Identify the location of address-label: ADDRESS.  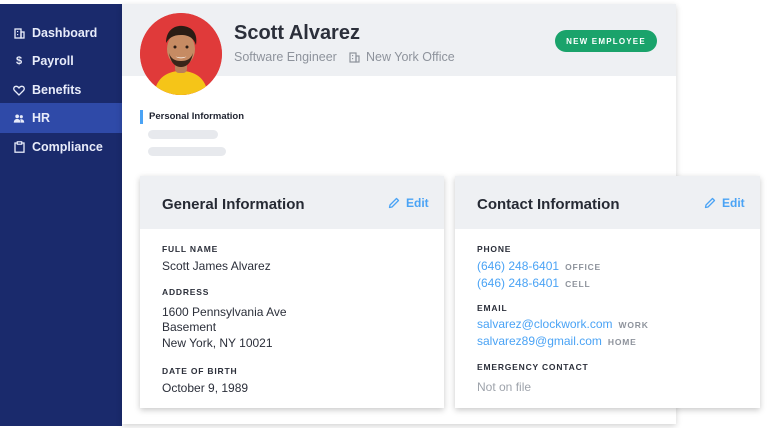
(186, 292).